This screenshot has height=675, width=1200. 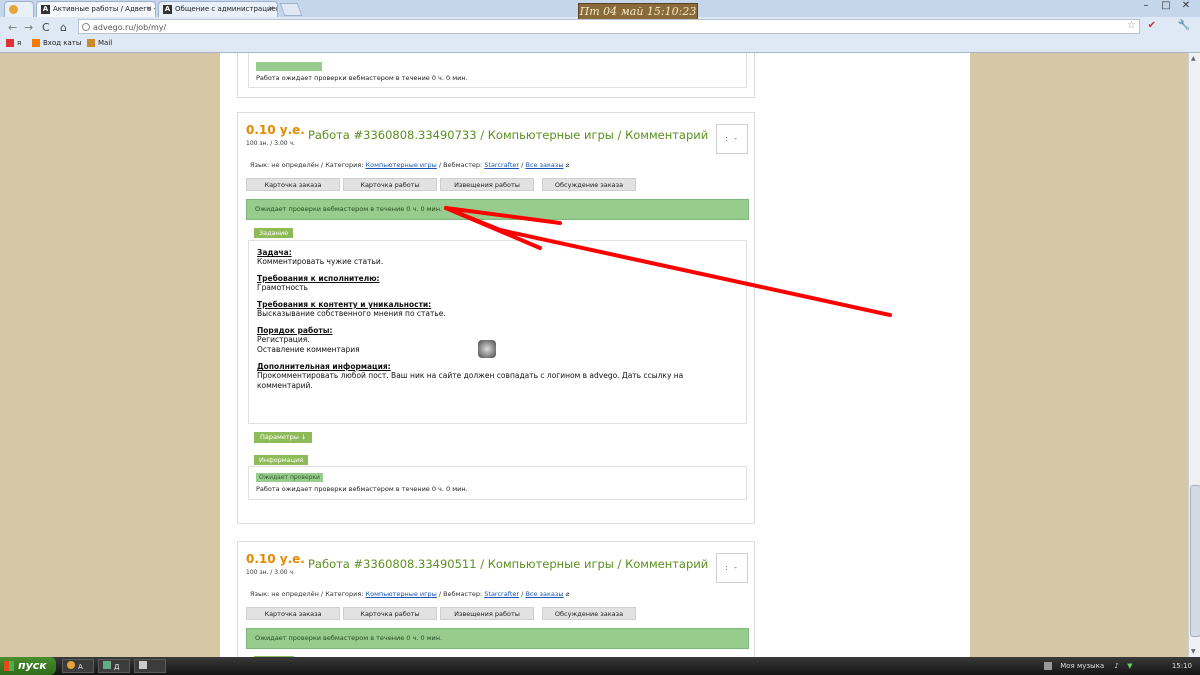 What do you see at coordinates (10, 43) in the screenshot?
I see `yandex-icon` at bounding box center [10, 43].